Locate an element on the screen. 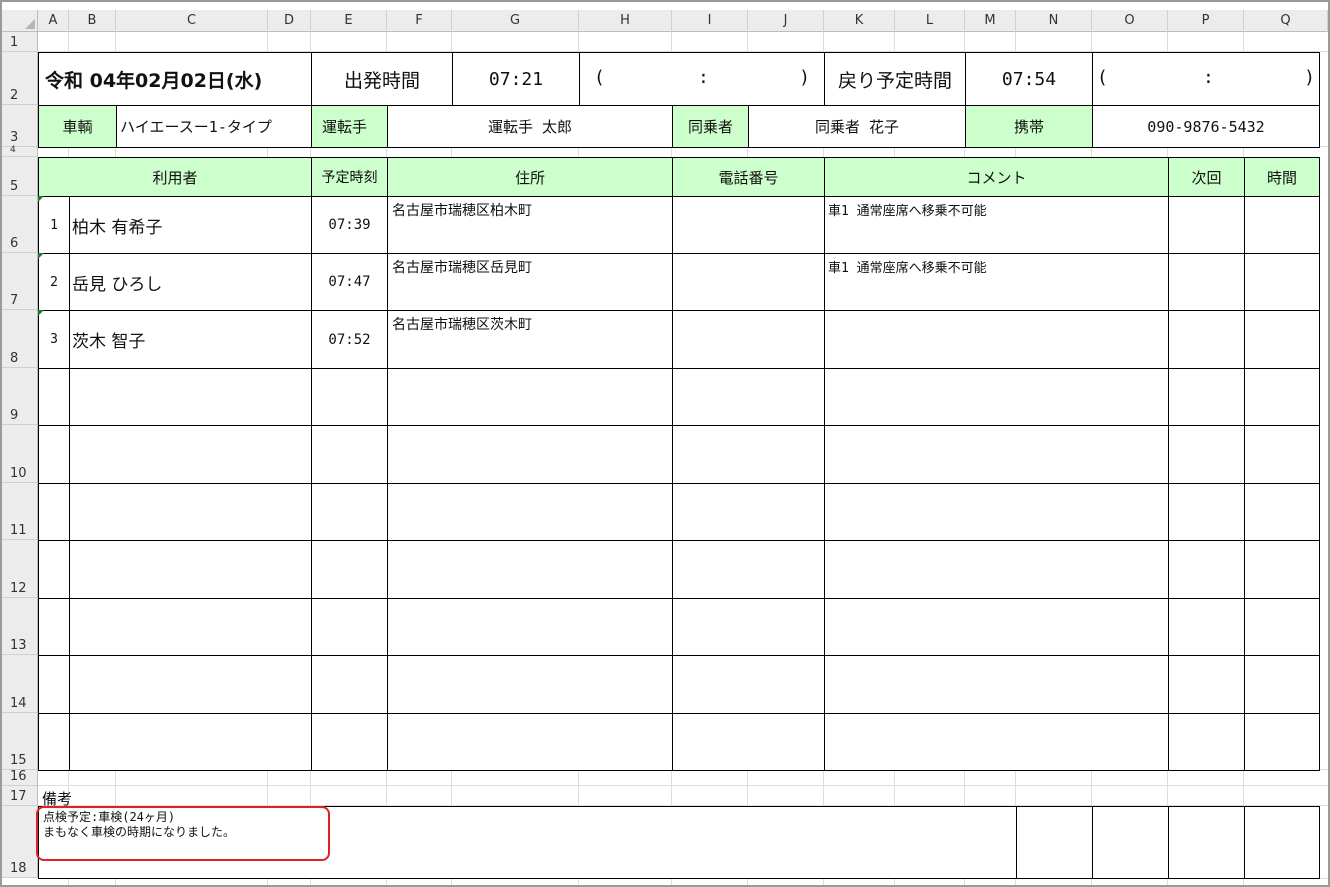 Image resolution: width=1330 pixels, height=887 pixels. row-header-2: 2 is located at coordinates (20, 78).